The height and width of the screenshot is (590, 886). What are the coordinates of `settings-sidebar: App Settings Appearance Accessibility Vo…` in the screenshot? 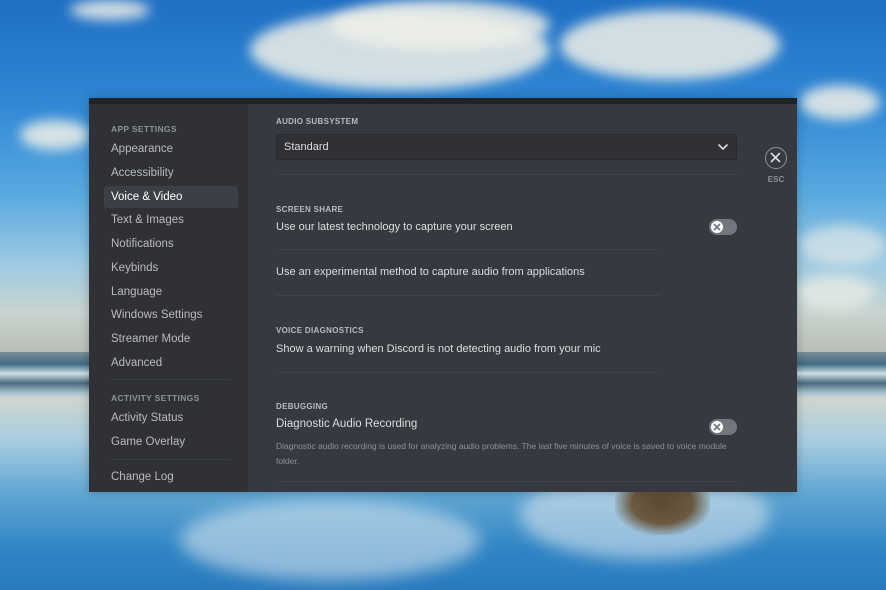 It's located at (168, 298).